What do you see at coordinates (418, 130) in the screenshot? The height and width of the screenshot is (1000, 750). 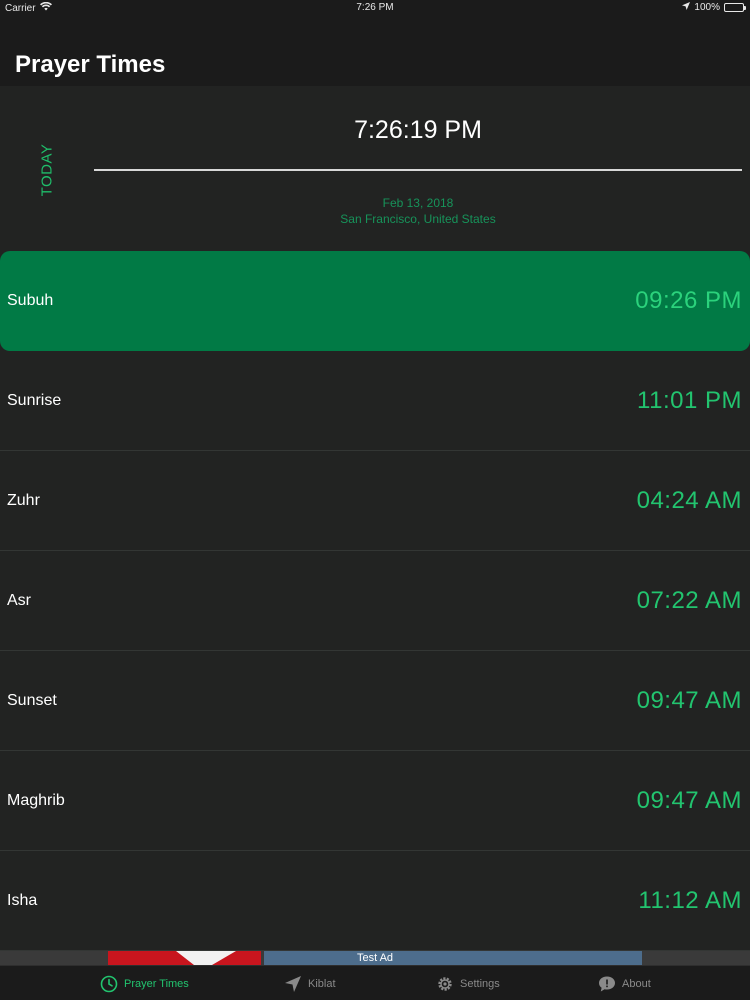 I see `current-time-clock: 7:26:19 PM` at bounding box center [418, 130].